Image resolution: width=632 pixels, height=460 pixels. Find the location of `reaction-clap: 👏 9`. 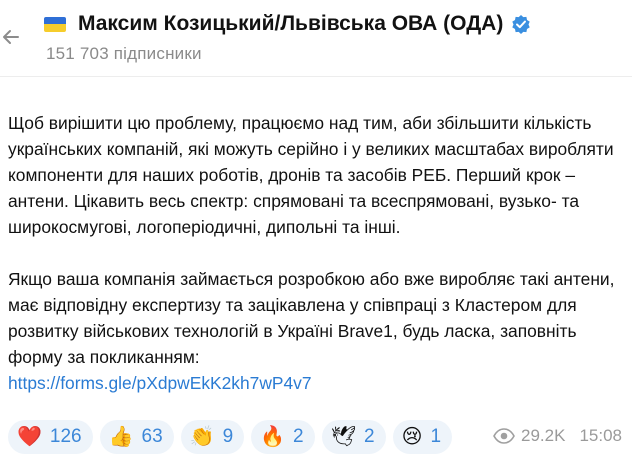

reaction-clap: 👏 9 is located at coordinates (212, 437).